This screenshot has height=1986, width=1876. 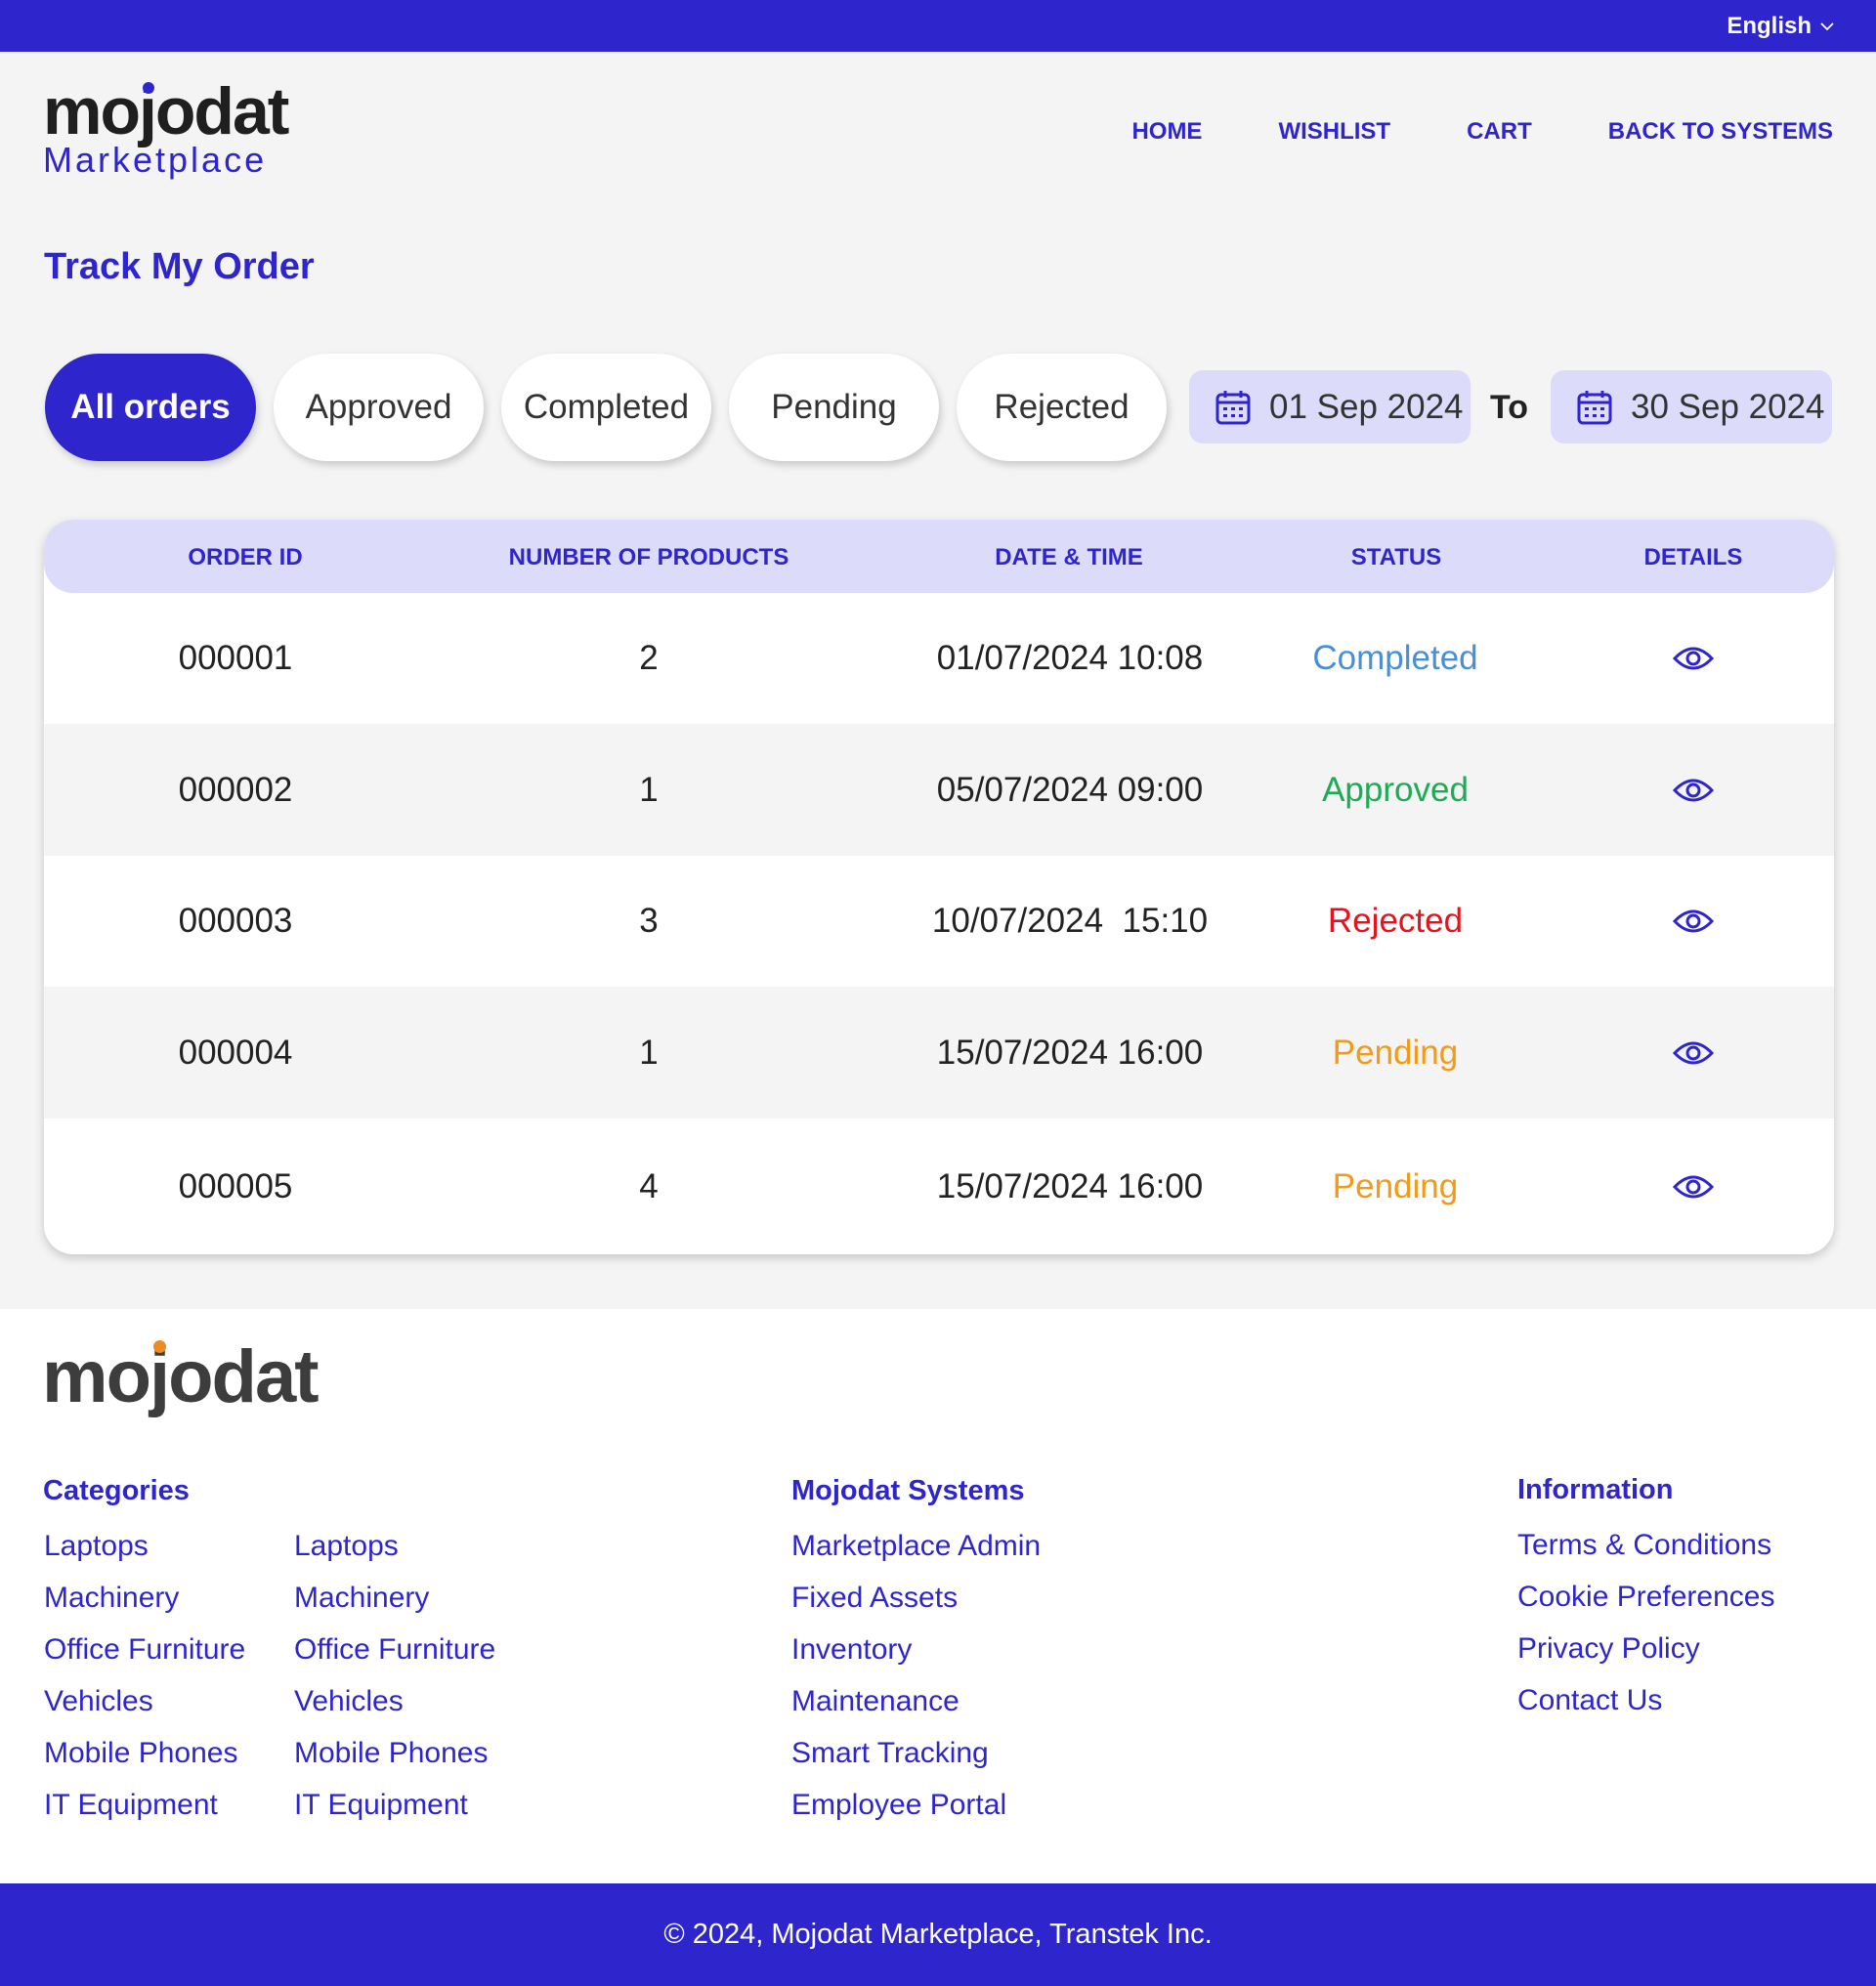 I want to click on footer-logo-dot, so click(x=159, y=1346).